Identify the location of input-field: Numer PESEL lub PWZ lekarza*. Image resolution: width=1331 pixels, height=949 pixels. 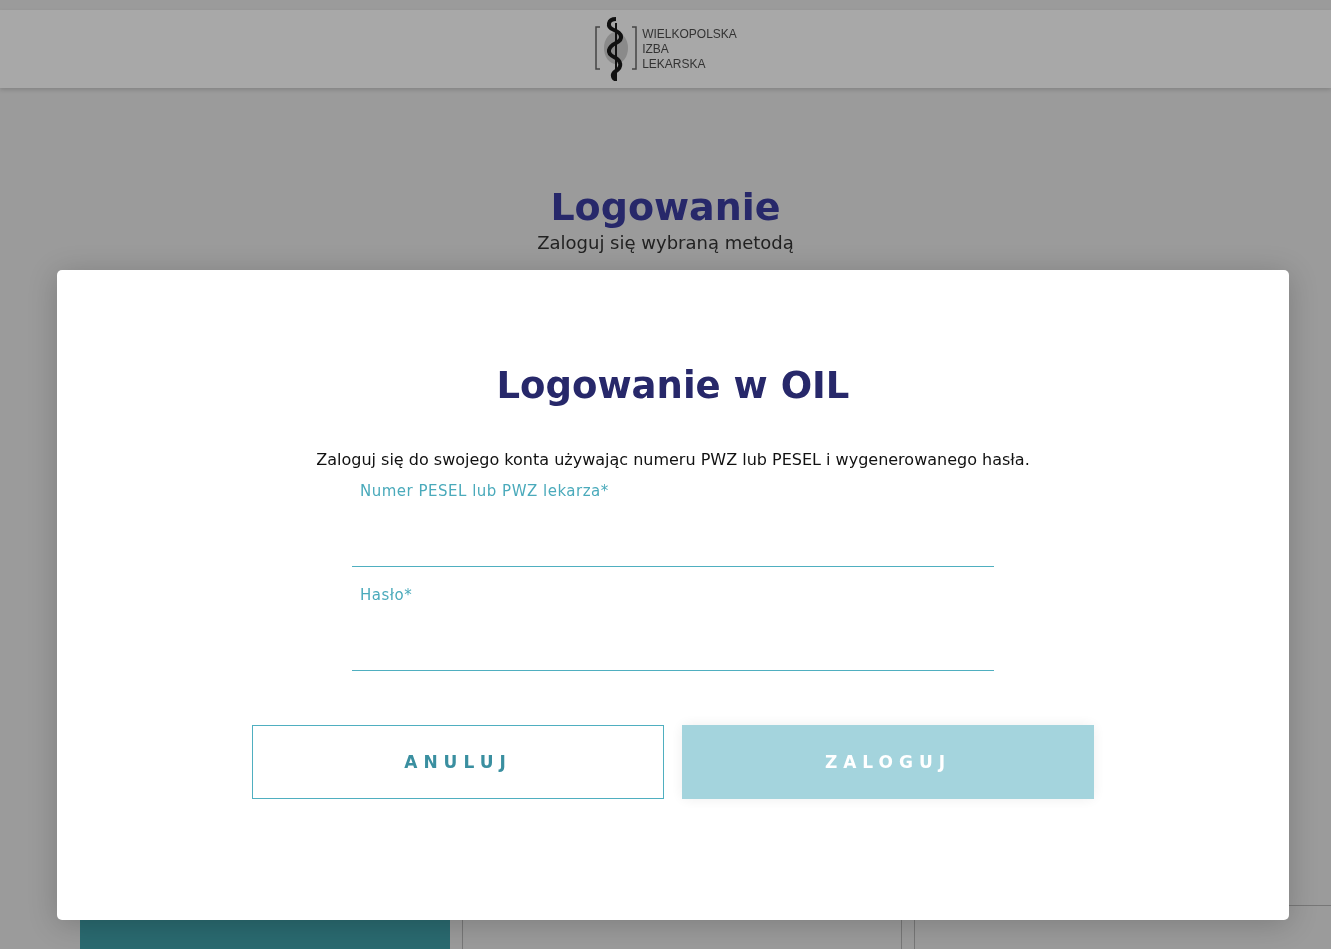
(673, 524).